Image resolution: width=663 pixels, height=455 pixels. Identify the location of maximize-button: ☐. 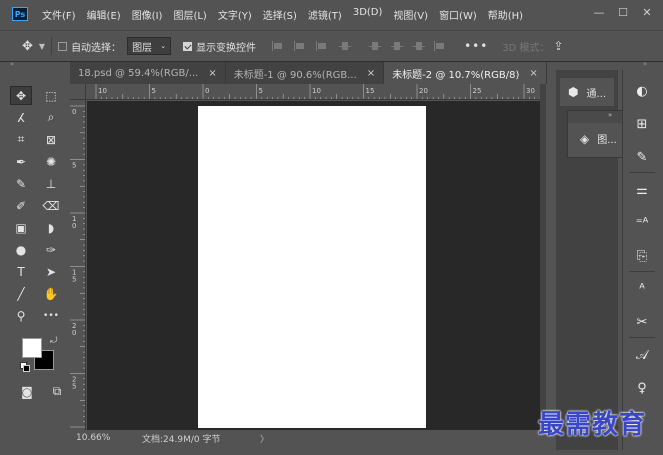
(623, 12).